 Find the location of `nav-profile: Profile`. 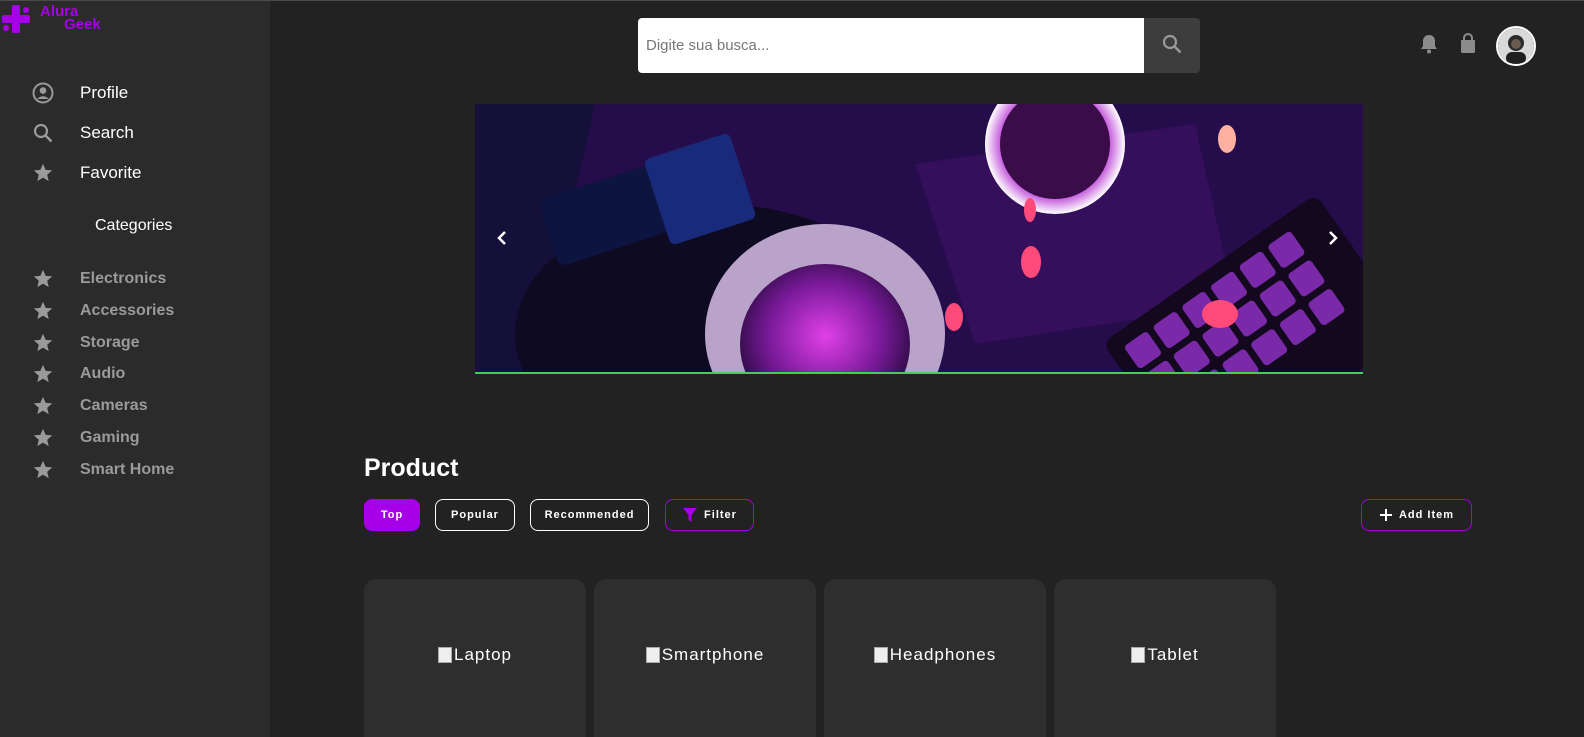

nav-profile: Profile is located at coordinates (80, 93).